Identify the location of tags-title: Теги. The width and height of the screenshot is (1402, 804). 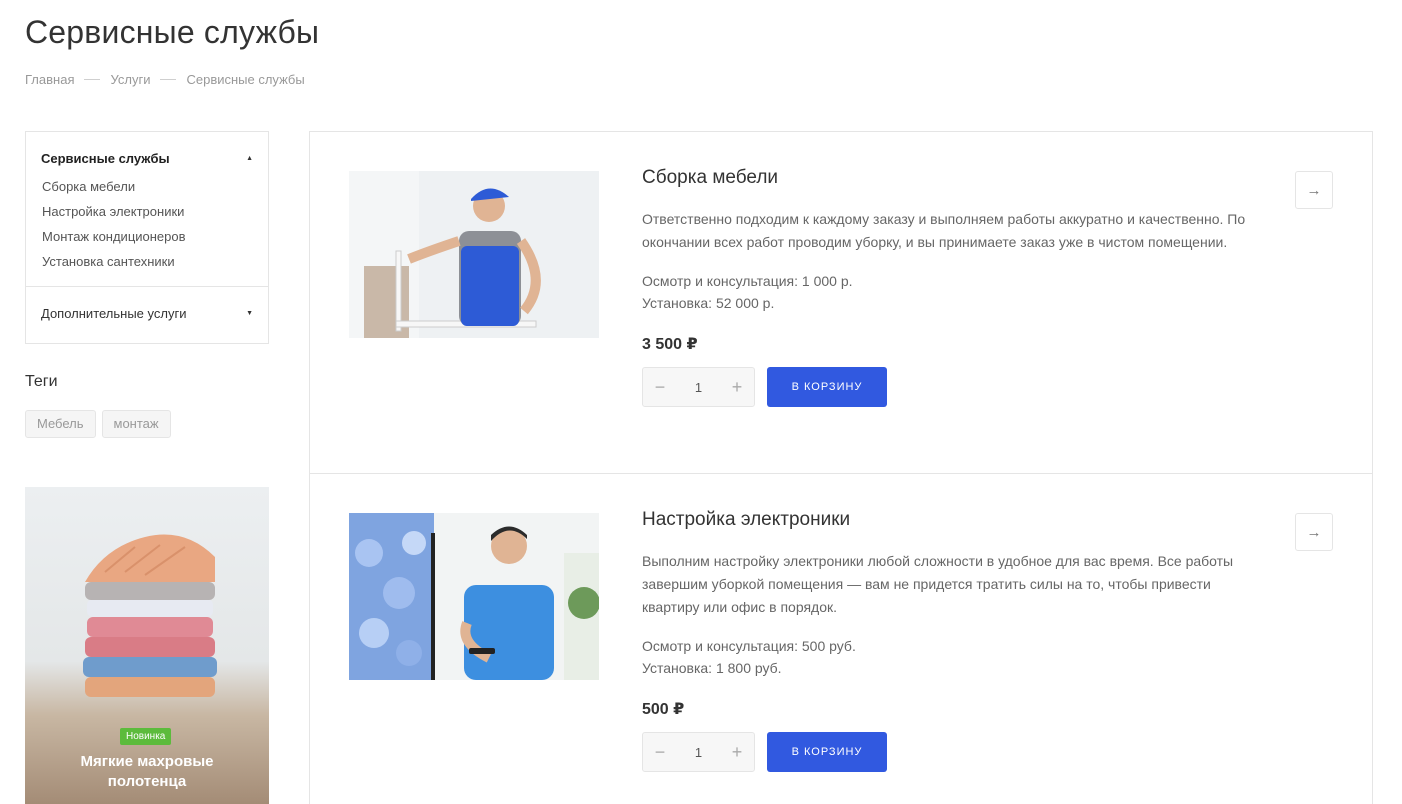
(41, 381).